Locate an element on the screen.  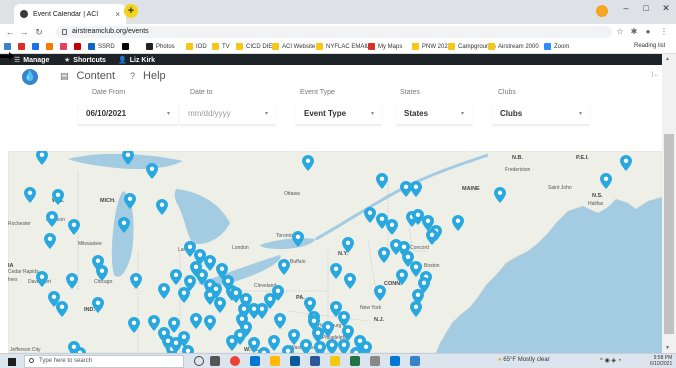
edge-icon is located at coordinates (255, 361).